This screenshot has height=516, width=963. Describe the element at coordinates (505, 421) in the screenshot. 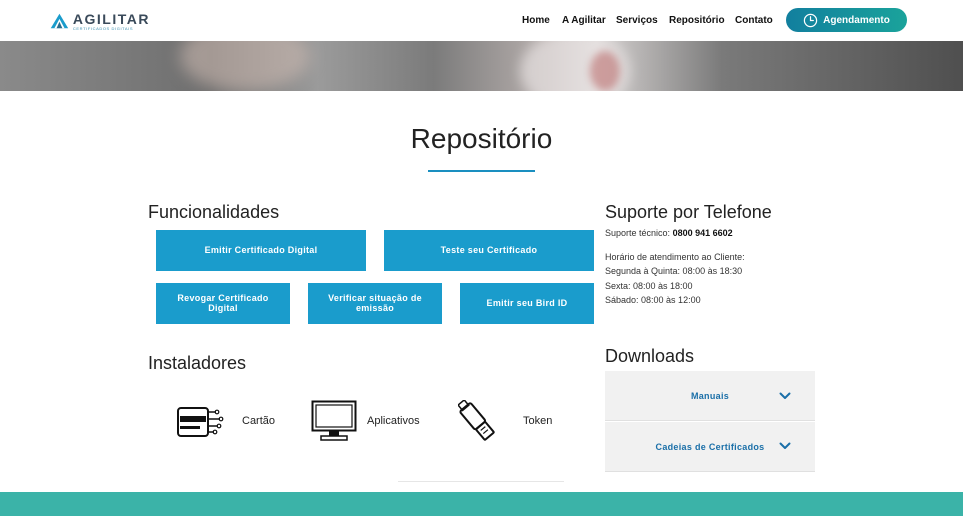

I see `installer-token: Token` at that location.